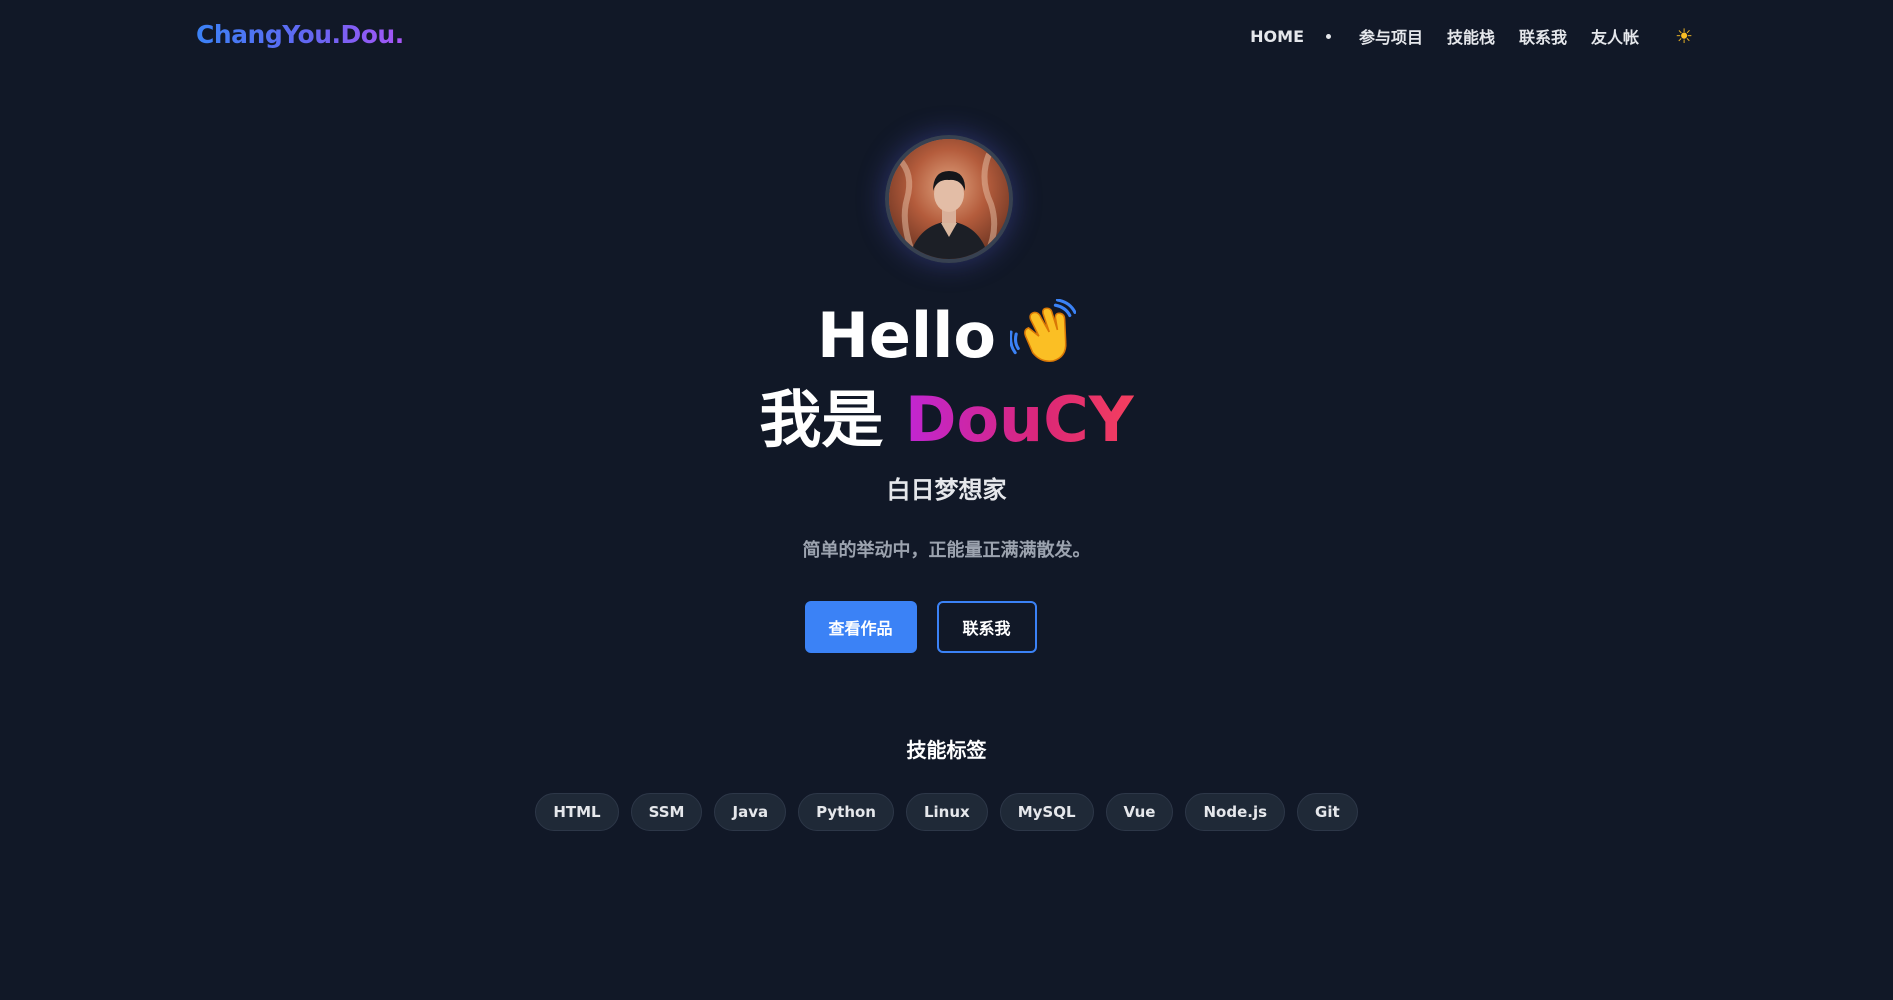 Image resolution: width=1893 pixels, height=1000 pixels. What do you see at coordinates (860, 627) in the screenshot?
I see `view-works-button: 查看作品` at bounding box center [860, 627].